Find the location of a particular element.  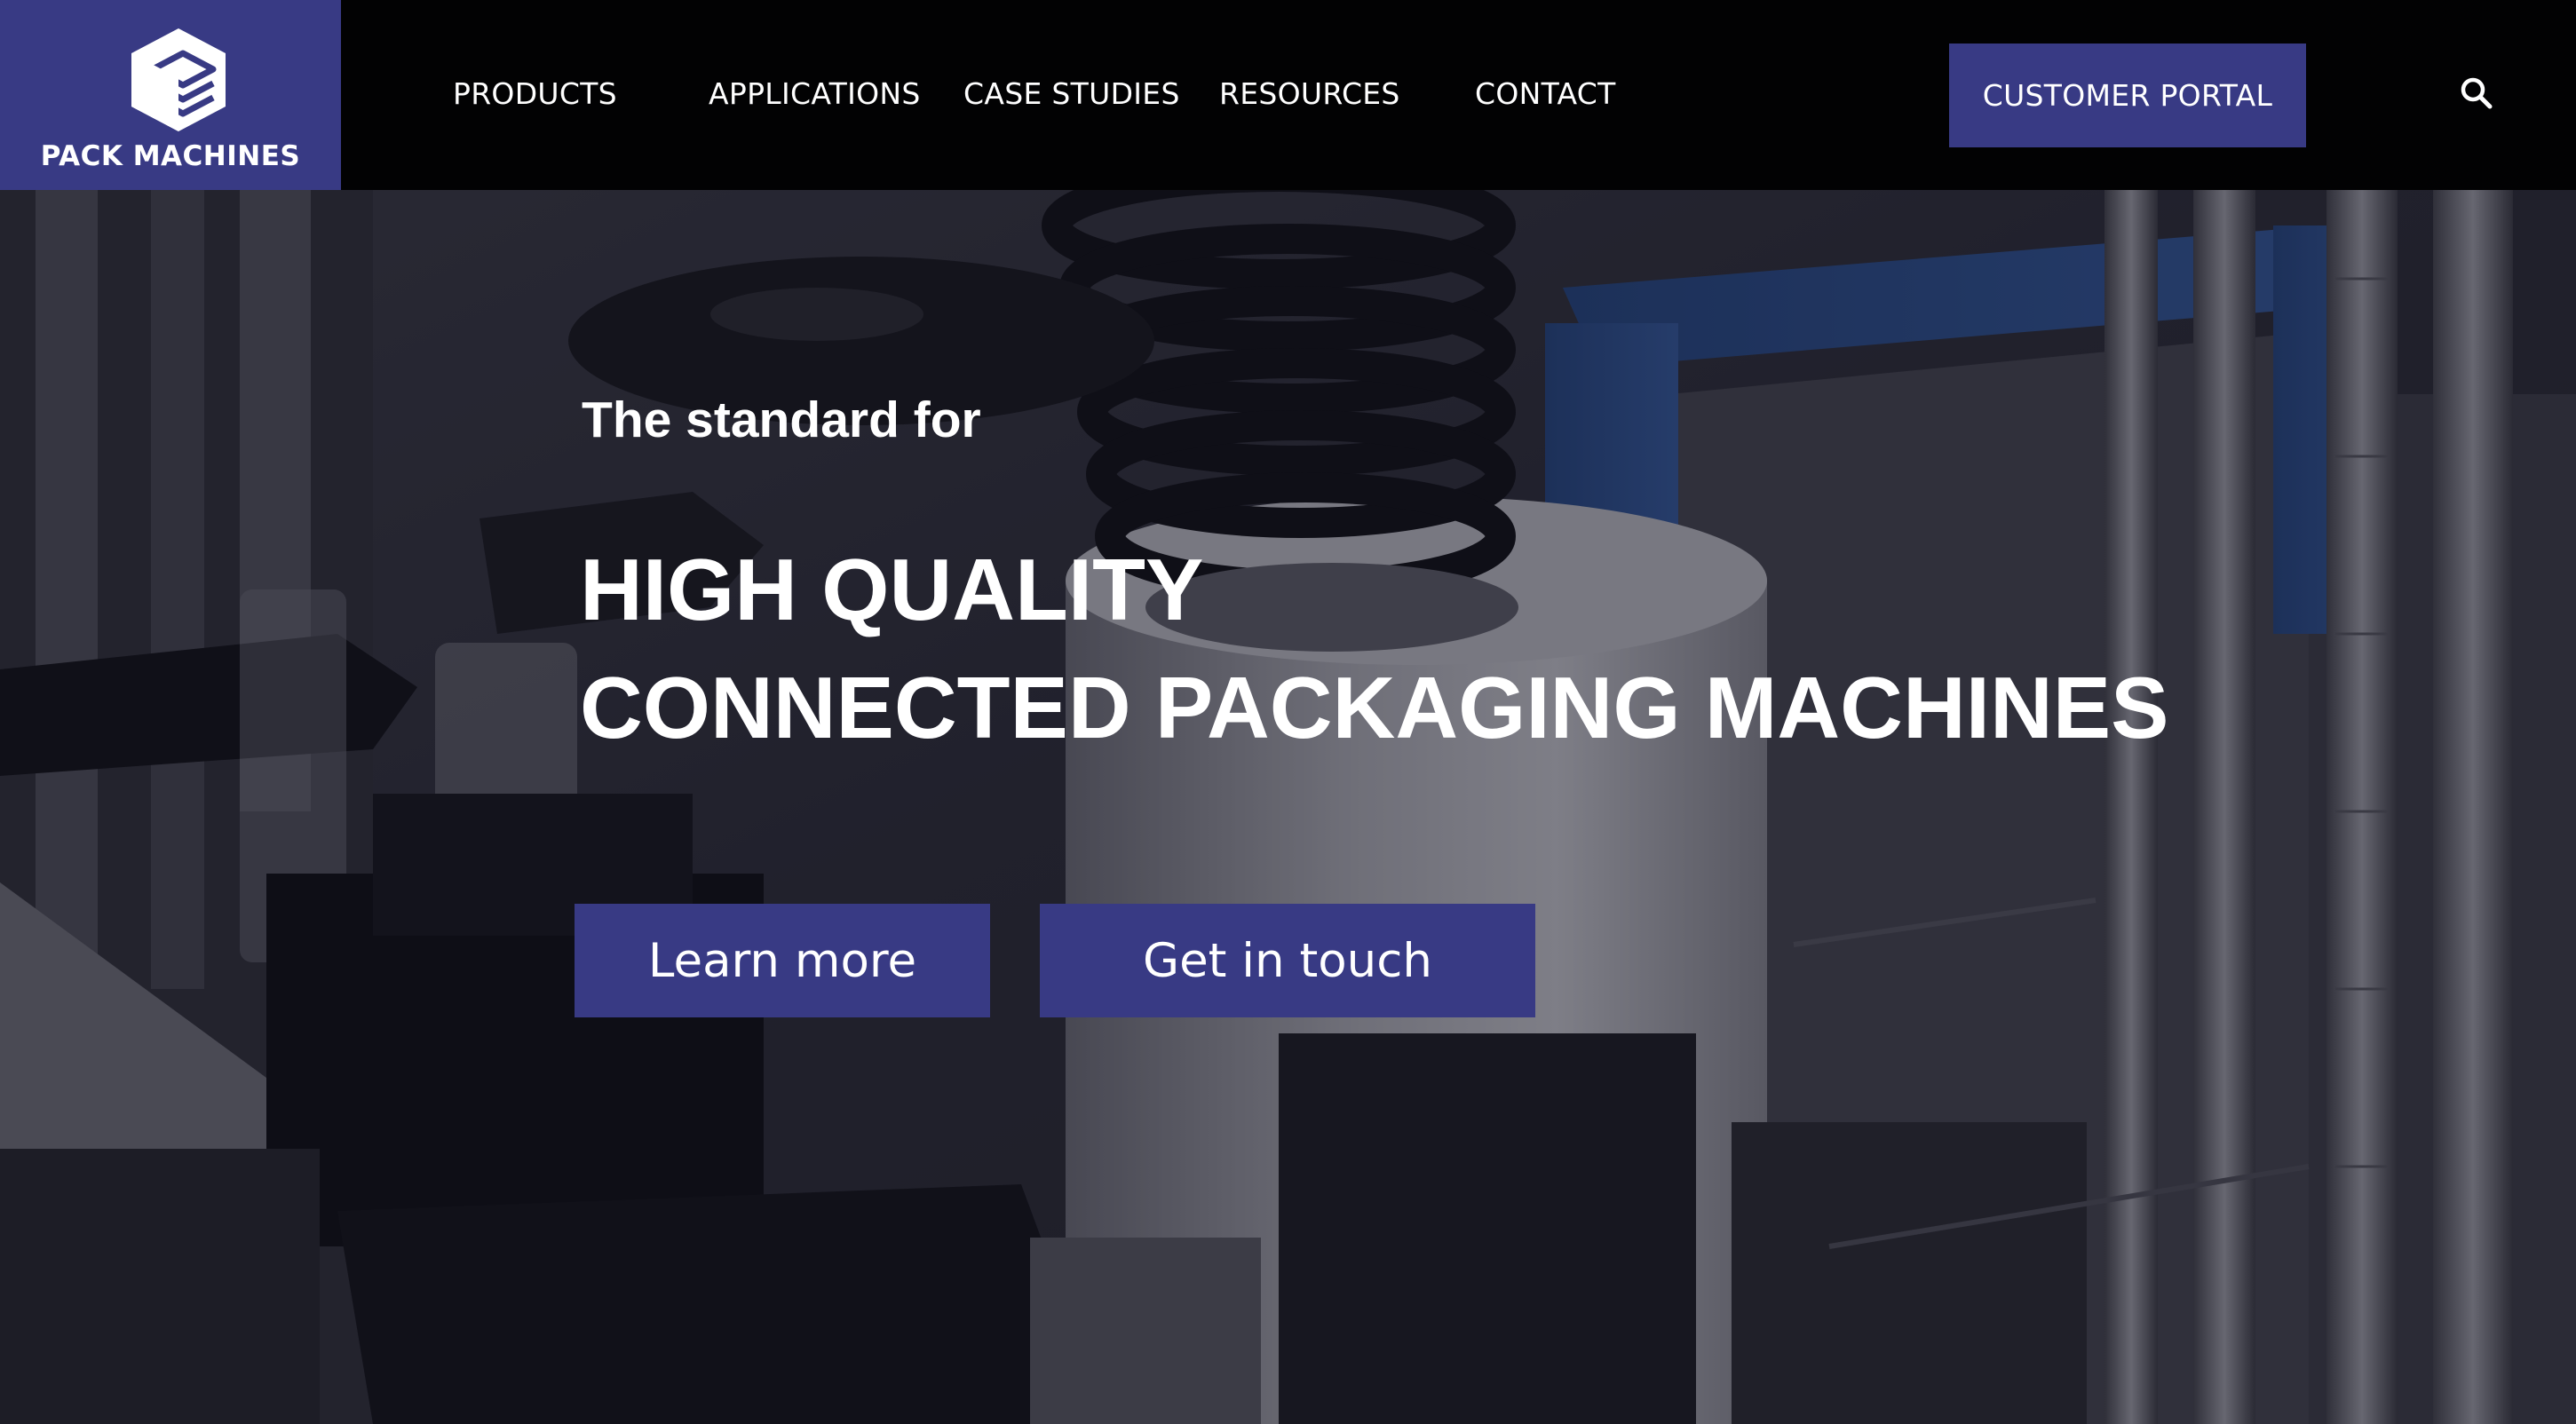

nav-item-products: PRODUCTS is located at coordinates (535, 93).